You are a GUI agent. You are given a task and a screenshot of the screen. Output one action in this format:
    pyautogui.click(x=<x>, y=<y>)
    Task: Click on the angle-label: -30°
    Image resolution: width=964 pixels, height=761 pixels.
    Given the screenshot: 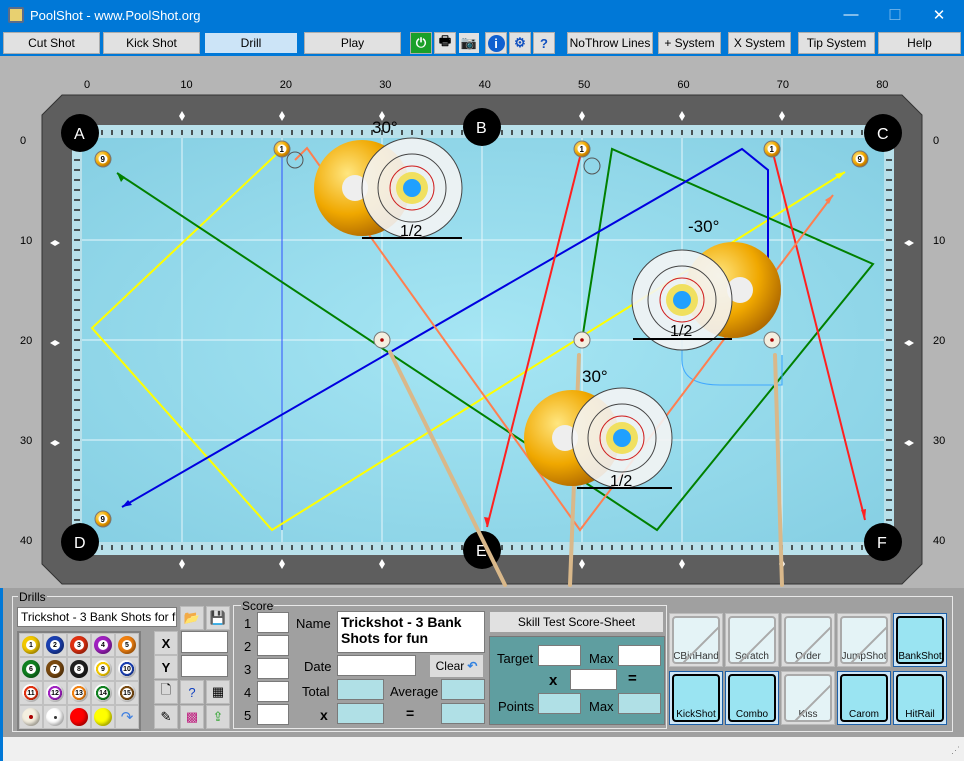 What is the action you would take?
    pyautogui.click(x=703, y=226)
    